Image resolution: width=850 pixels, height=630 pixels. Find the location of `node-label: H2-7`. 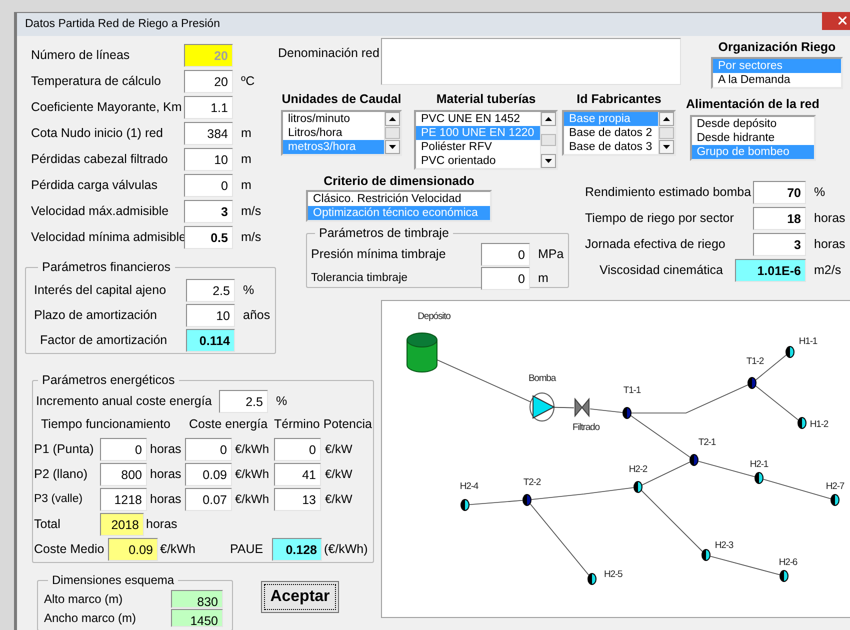

node-label: H2-7 is located at coordinates (835, 486).